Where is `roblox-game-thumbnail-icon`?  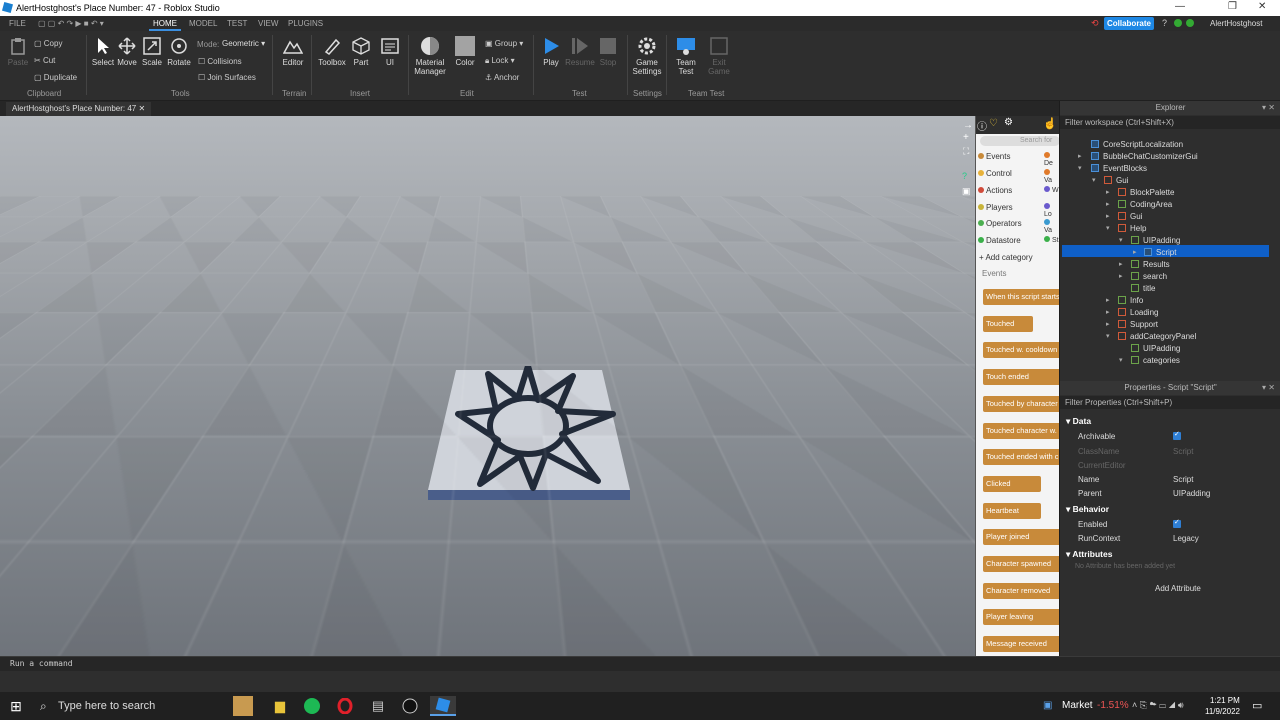
roblox-game-thumbnail-icon is located at coordinates (243, 706).